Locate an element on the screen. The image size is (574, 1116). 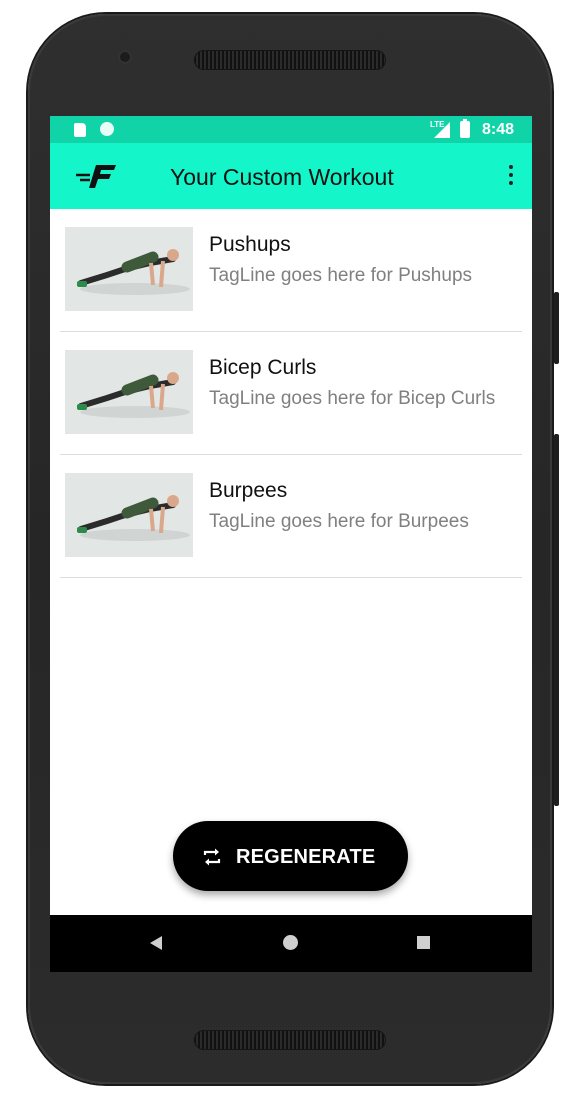
battery-charging-icon is located at coordinates (465, 128).